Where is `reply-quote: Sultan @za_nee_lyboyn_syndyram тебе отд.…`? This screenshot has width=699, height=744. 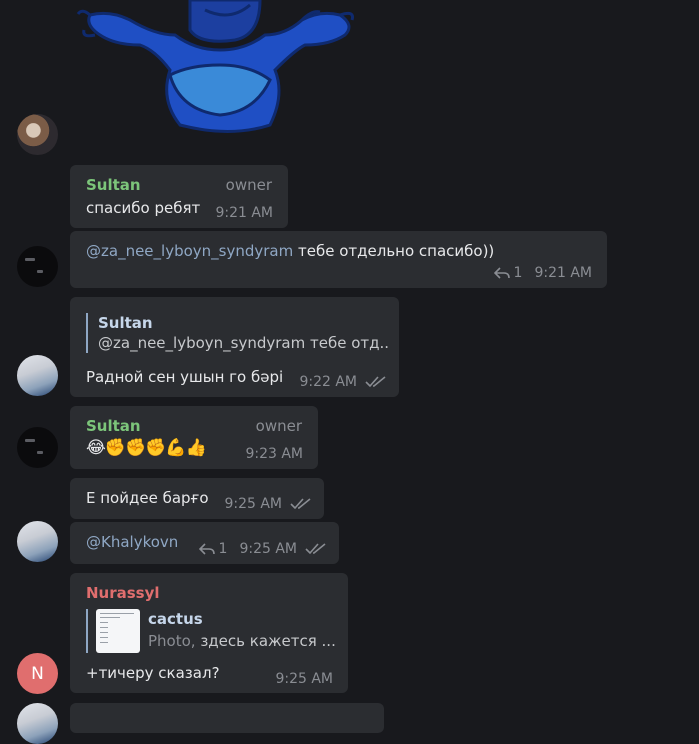
reply-quote: Sultan @za_nee_lyboyn_syndyram тебе отд.… is located at coordinates (237, 333).